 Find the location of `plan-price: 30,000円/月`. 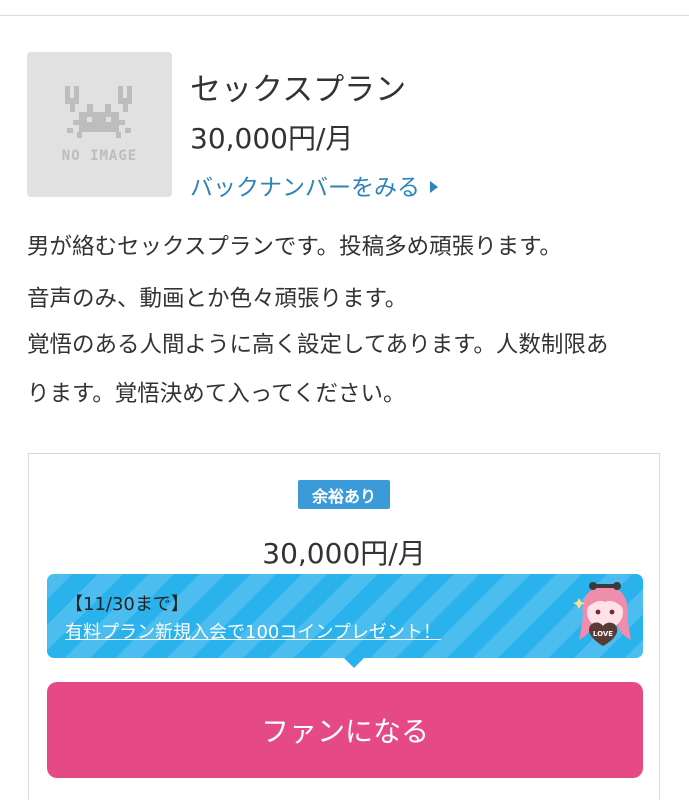

plan-price: 30,000円/月 is located at coordinates (272, 138).